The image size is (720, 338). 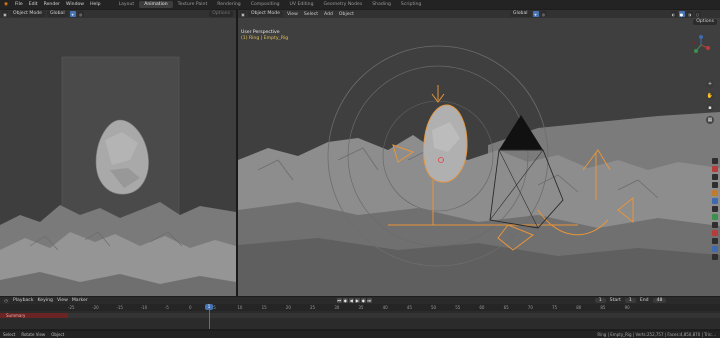 I want to click on navigation-gizmo, so click(x=701, y=45).